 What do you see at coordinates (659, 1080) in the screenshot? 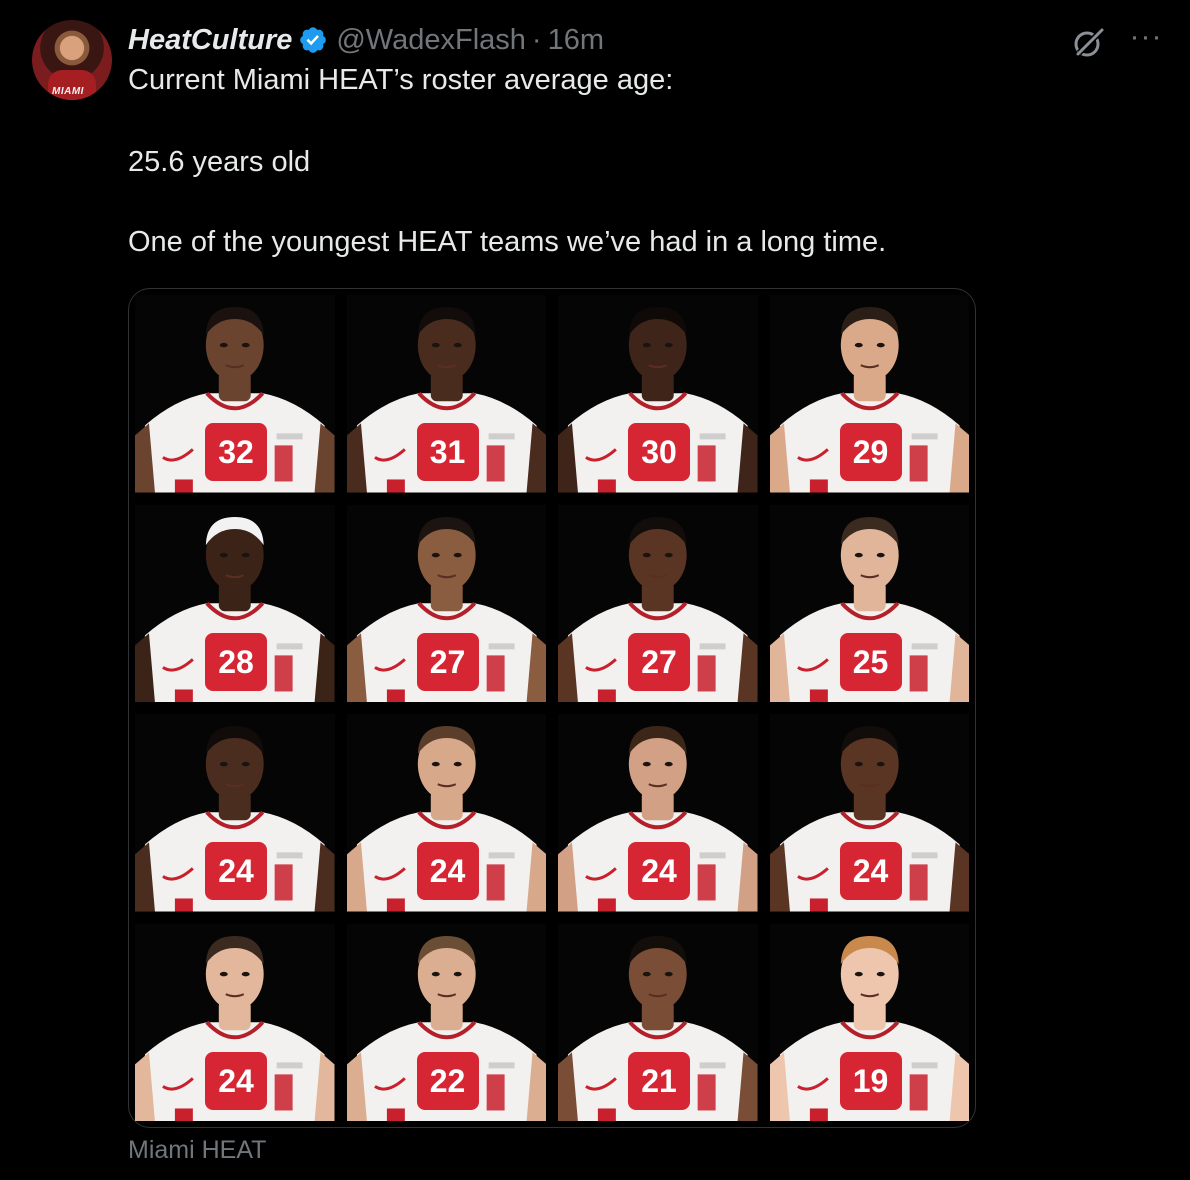
I see `player-age-badge: 21` at bounding box center [659, 1080].